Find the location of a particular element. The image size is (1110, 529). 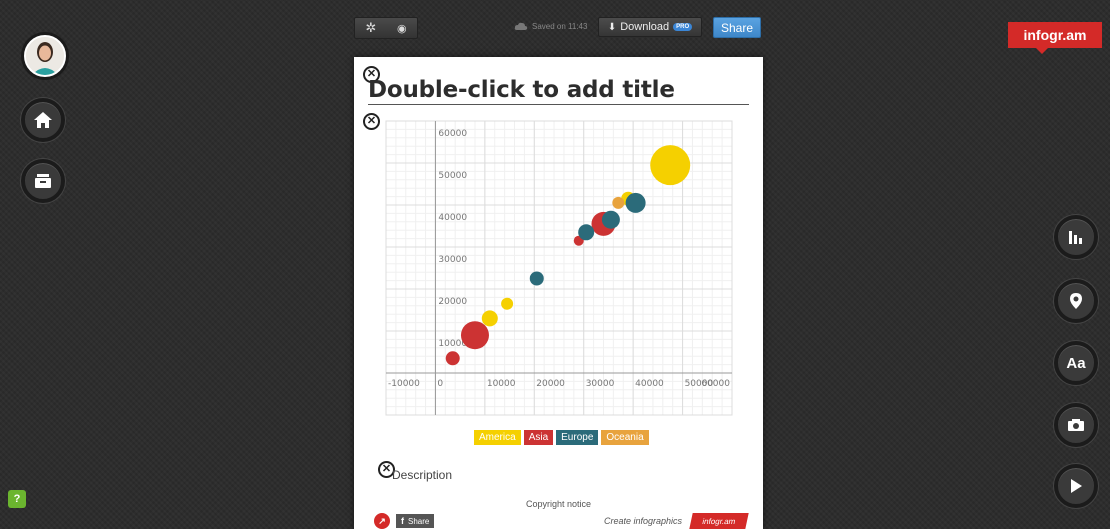

archive-icon is located at coordinates (43, 181).